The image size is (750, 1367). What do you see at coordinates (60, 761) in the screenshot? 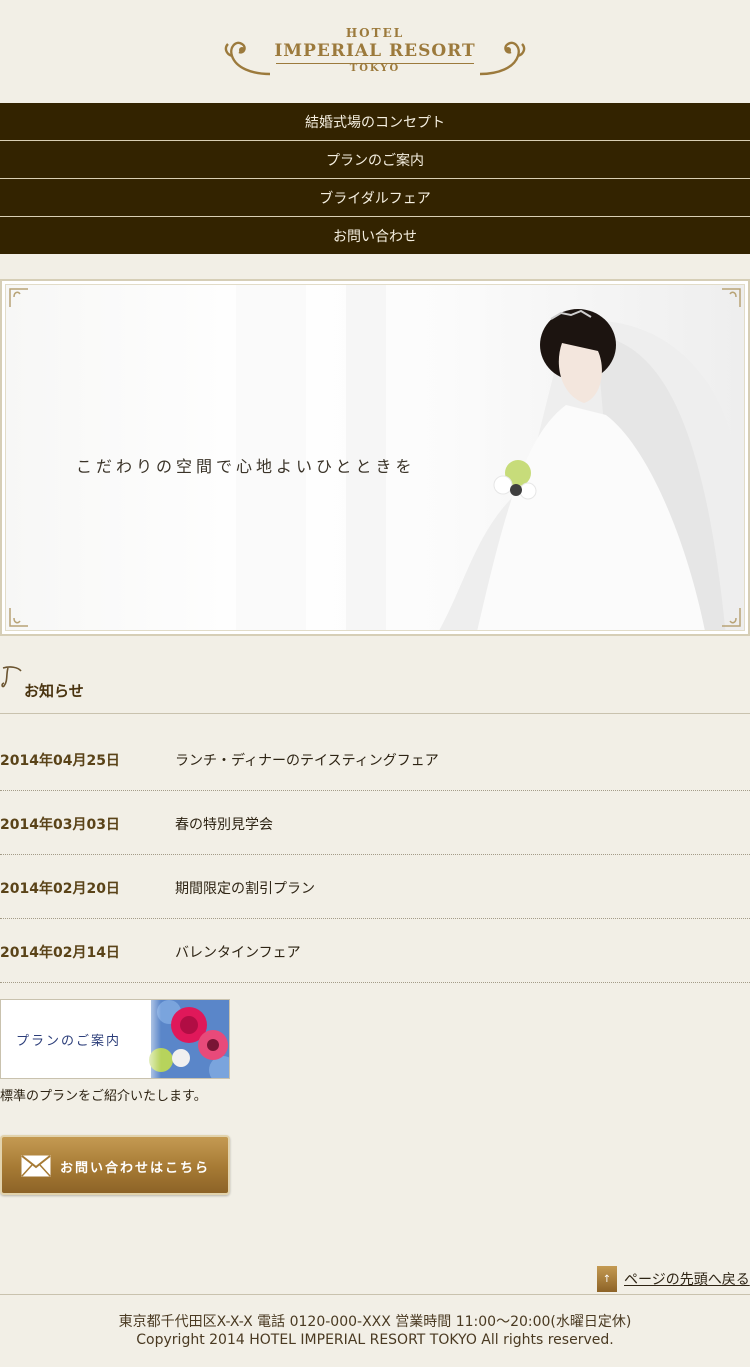
I see `news-date: 2014年04月25日` at bounding box center [60, 761].